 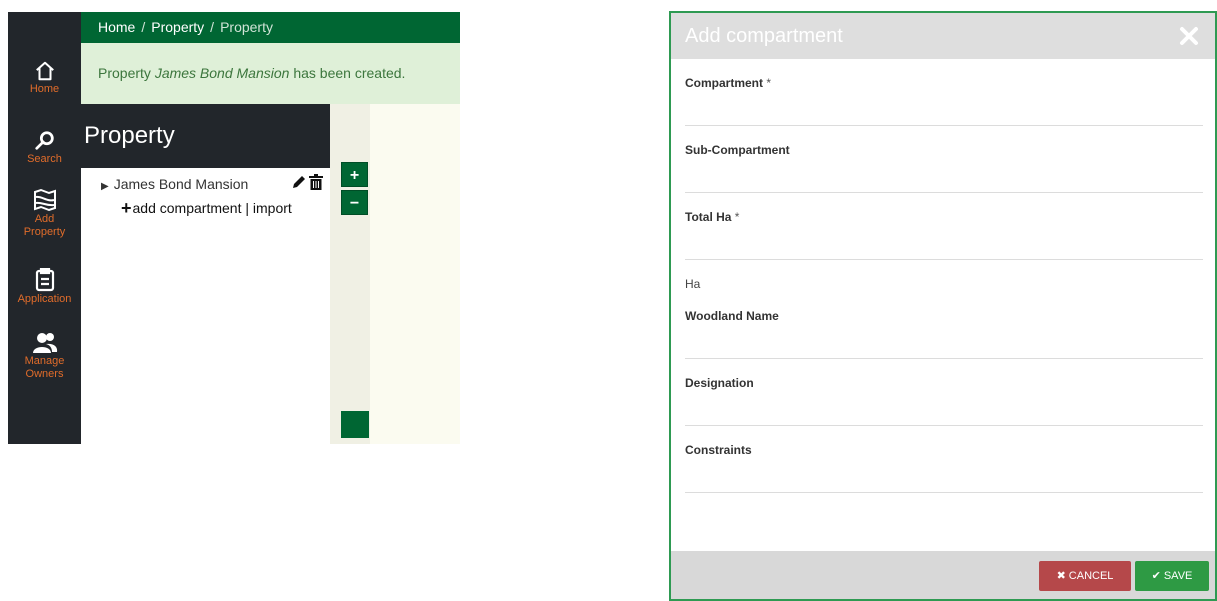 I want to click on cancel-button: ✖ CANCEL, so click(x=1085, y=576).